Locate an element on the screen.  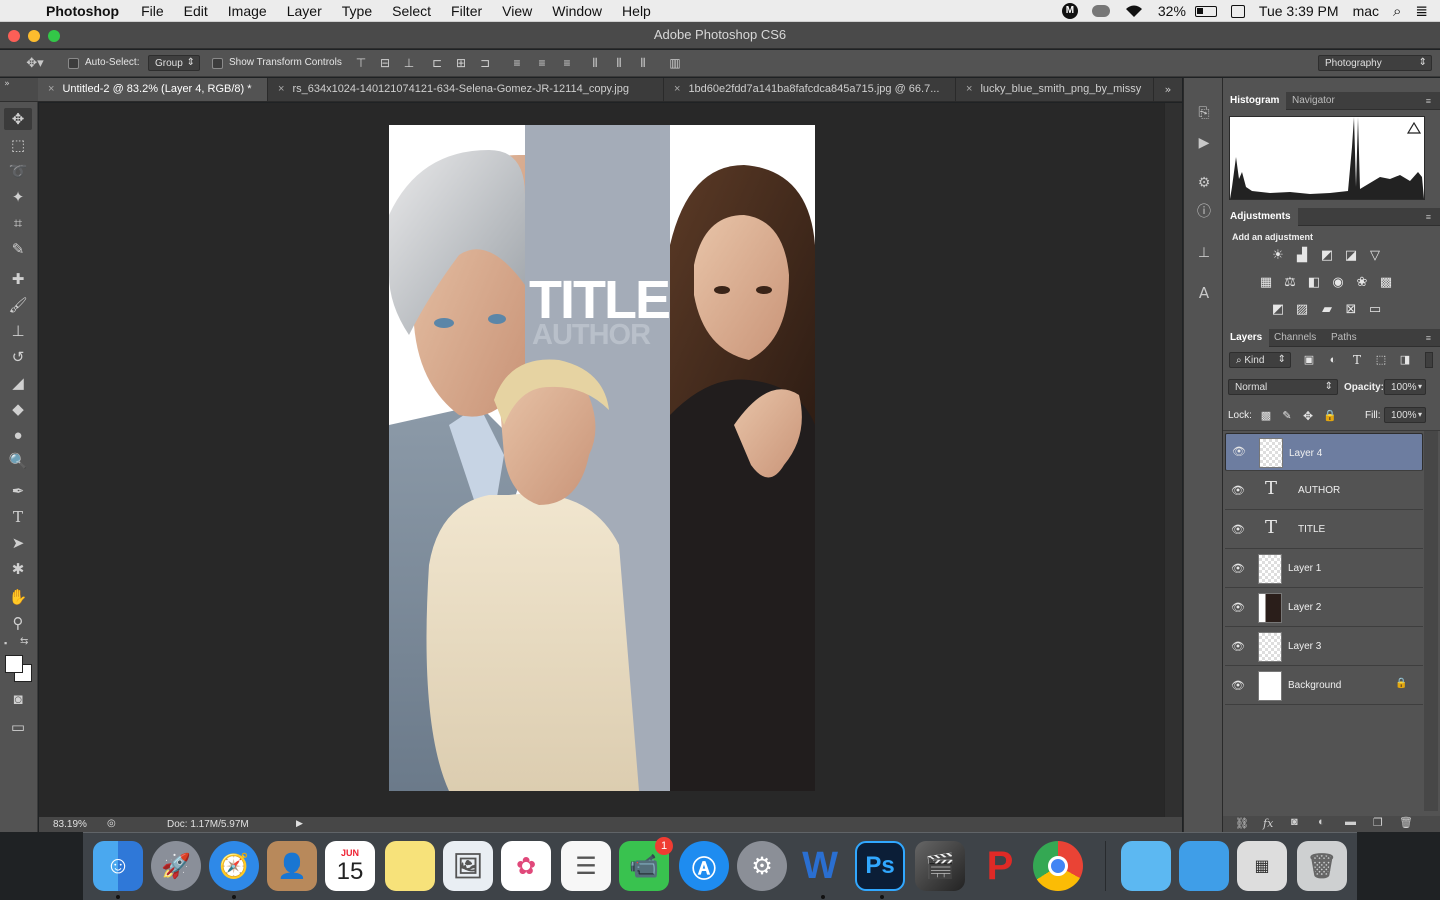
collapse-icon: » is located at coordinates (7, 84).